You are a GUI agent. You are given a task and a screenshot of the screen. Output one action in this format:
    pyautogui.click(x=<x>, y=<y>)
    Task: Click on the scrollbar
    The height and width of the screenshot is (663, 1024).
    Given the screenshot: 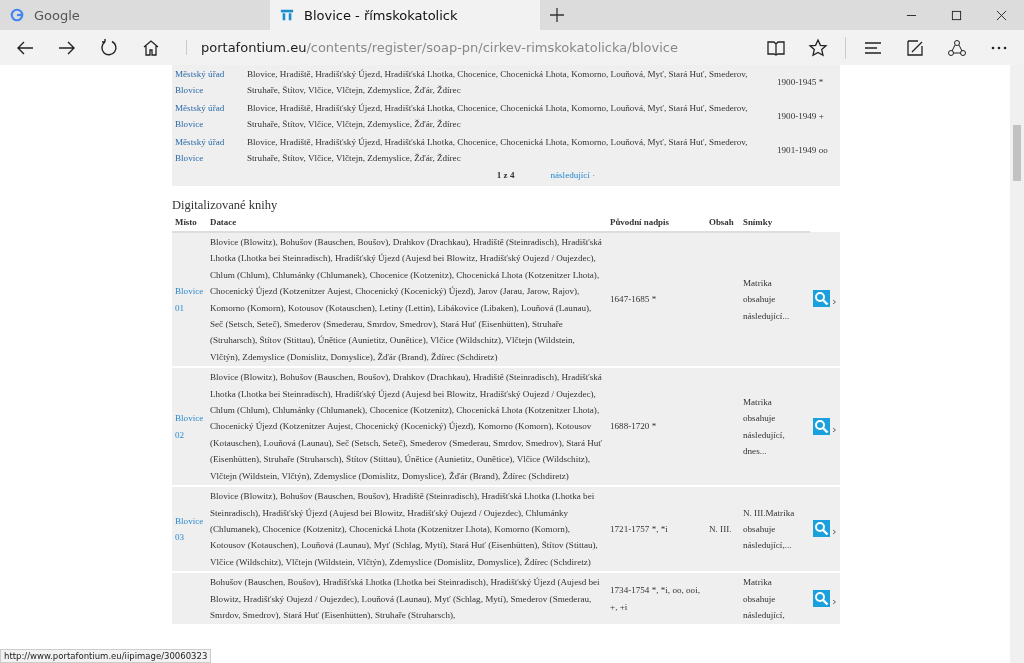 What is the action you would take?
    pyautogui.click(x=1017, y=364)
    